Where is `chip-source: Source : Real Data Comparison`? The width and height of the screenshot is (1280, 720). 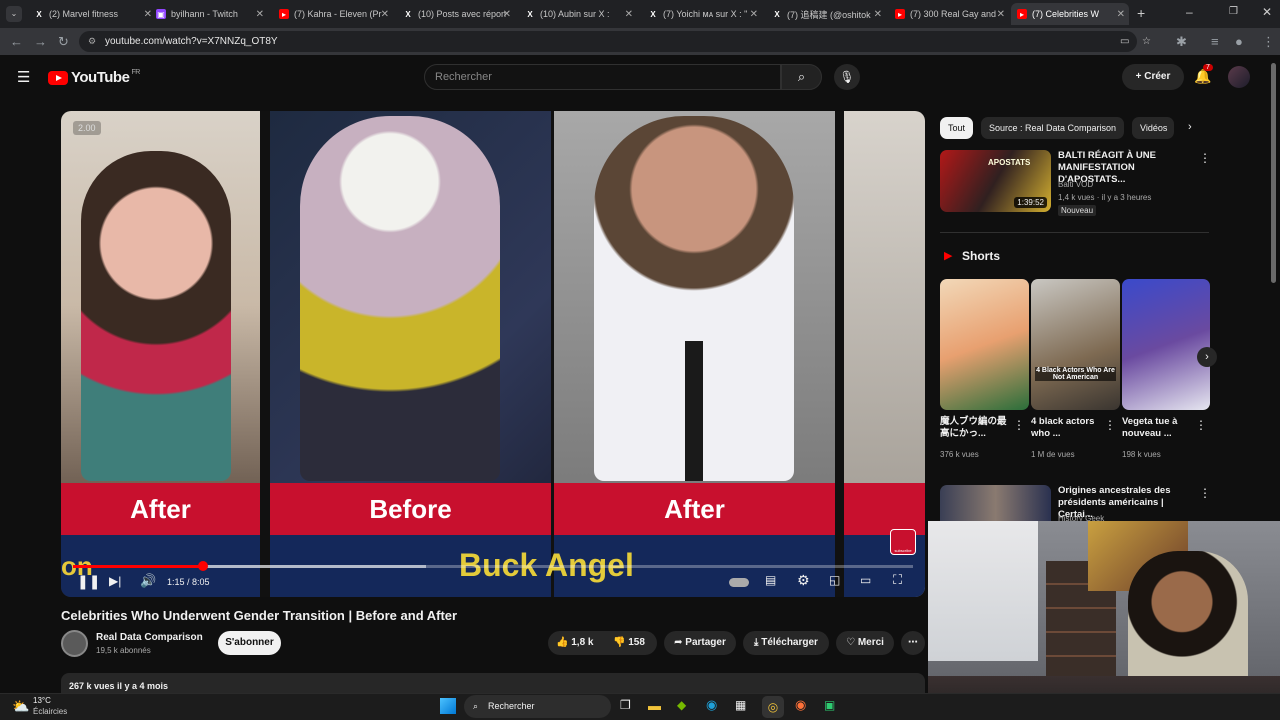
chip-source: Source : Real Data Comparison is located at coordinates (1053, 128).